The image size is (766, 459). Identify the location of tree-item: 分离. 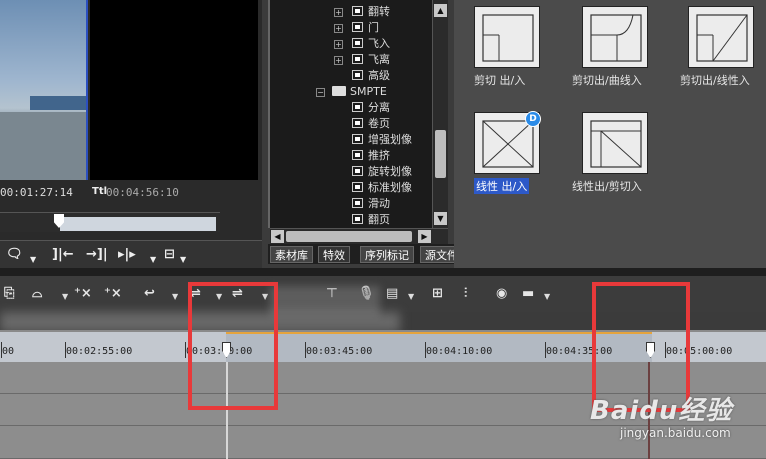
(371, 108).